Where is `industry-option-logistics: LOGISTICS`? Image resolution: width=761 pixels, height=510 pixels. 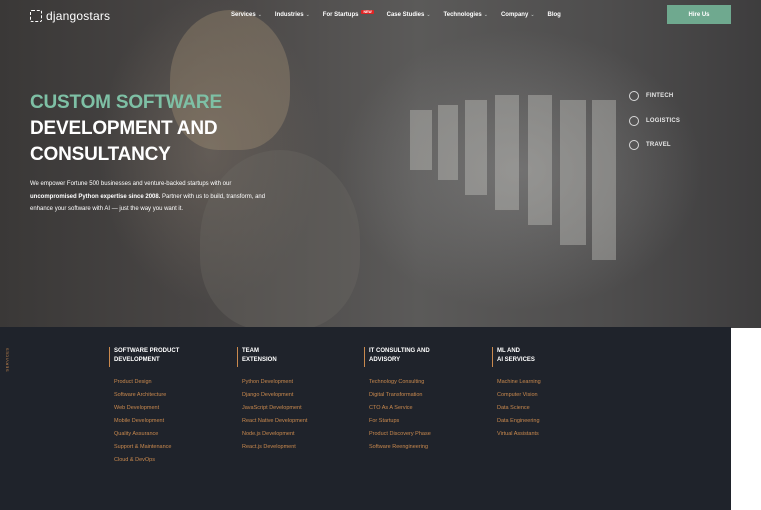
industry-option-logistics: LOGISTICS is located at coordinates (655, 120).